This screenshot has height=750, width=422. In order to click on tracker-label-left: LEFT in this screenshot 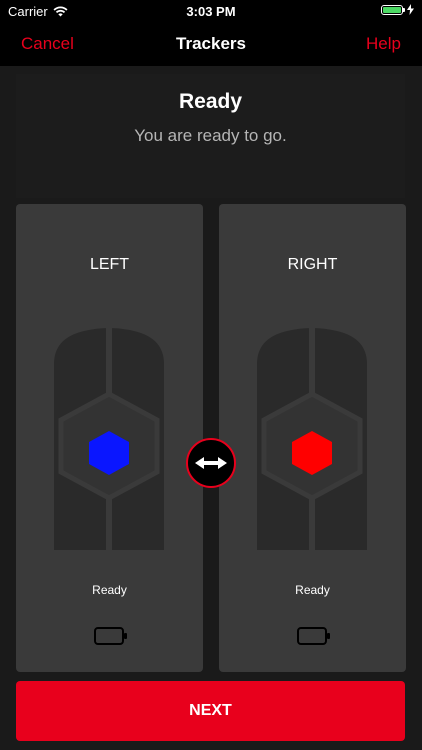, I will do `click(109, 264)`.